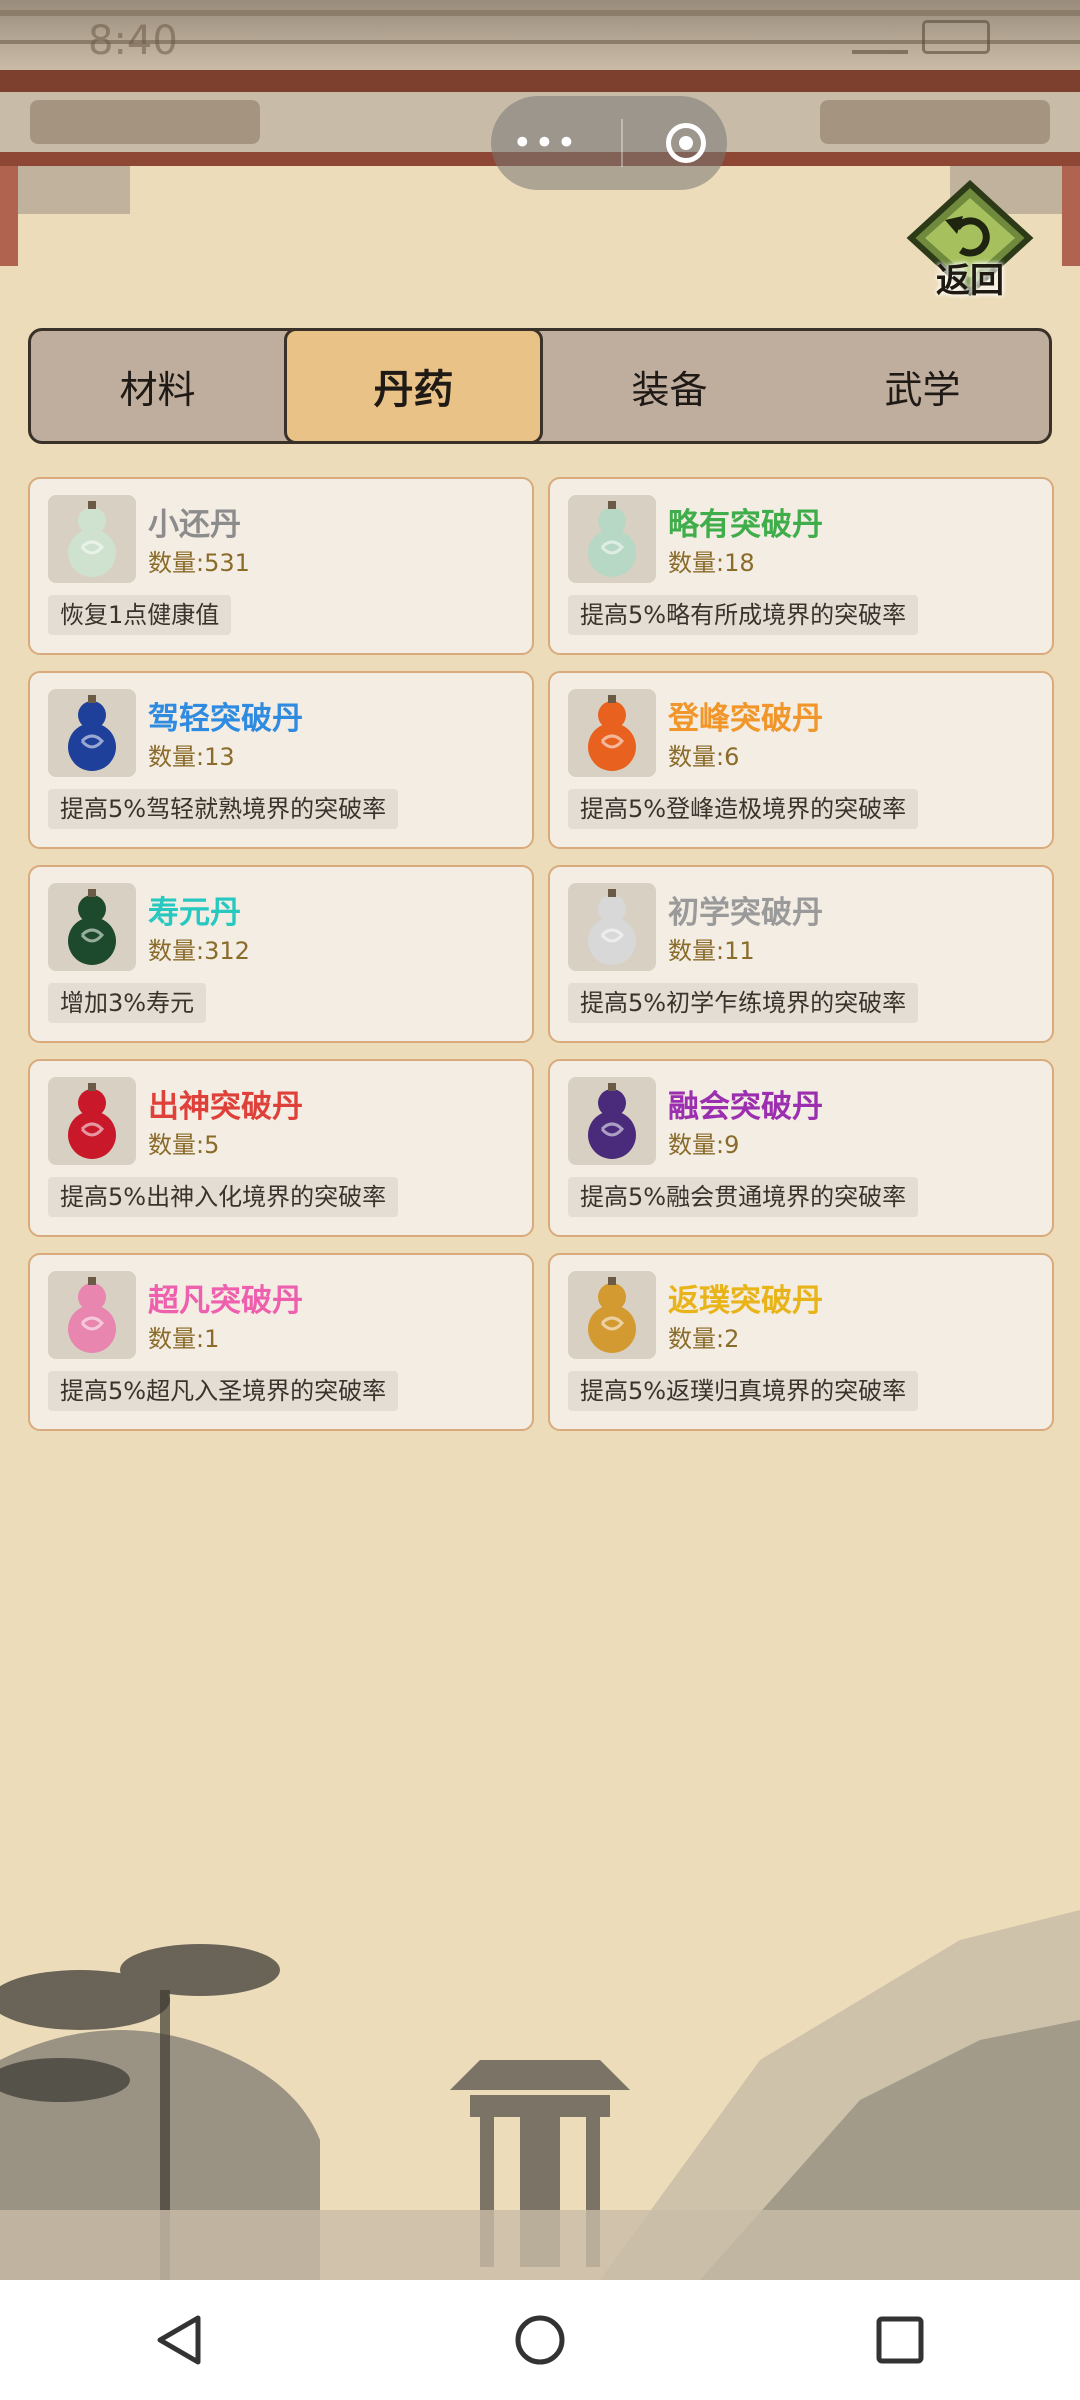  What do you see at coordinates (669, 386) in the screenshot?
I see `tab-equipment: 装备` at bounding box center [669, 386].